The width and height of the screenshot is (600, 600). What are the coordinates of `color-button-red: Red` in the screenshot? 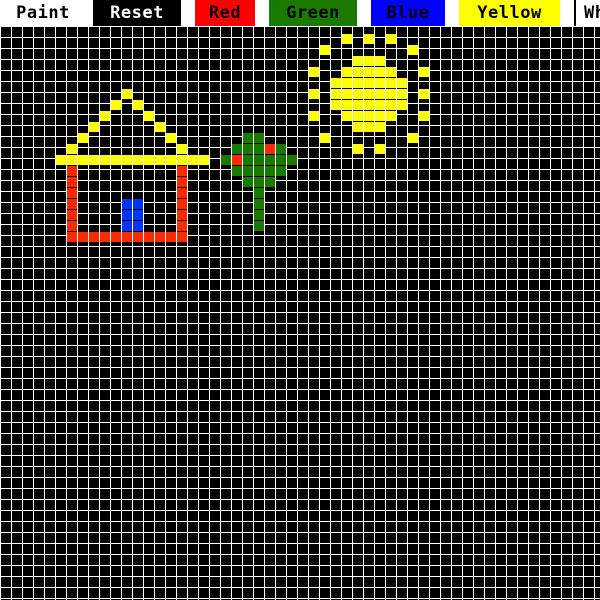 It's located at (225, 13).